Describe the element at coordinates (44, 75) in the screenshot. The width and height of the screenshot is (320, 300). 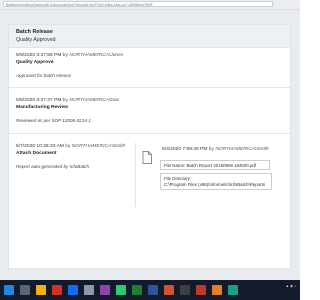
I see `entry-note: Approved for batch release` at that location.